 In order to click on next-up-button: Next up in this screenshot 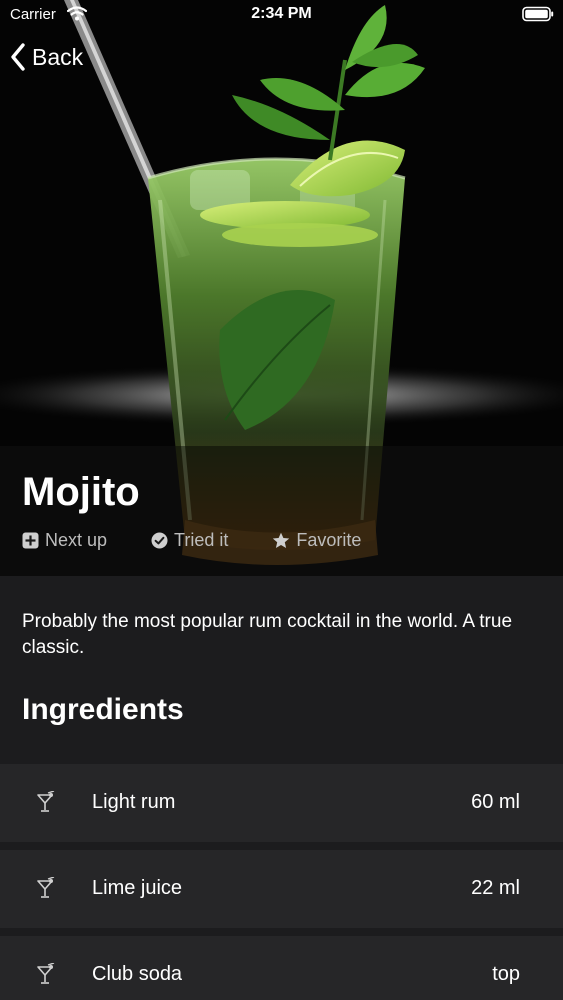, I will do `click(64, 540)`.